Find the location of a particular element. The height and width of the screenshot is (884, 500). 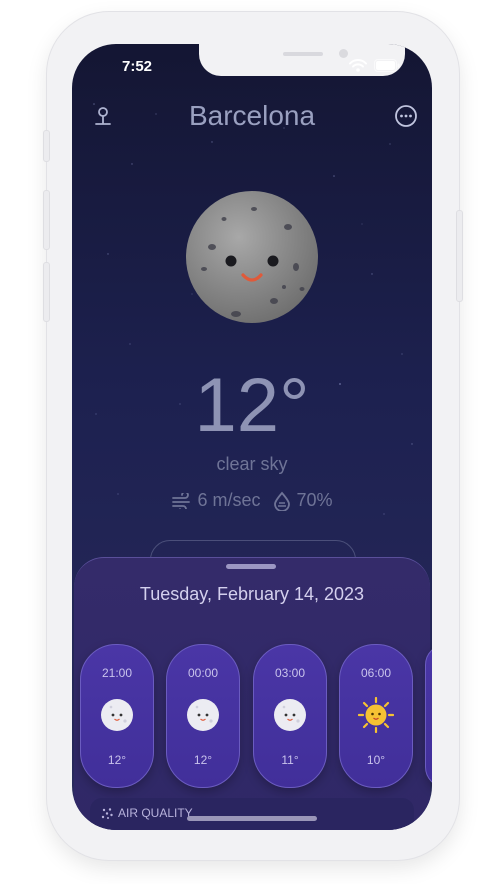

speaker-grille is located at coordinates (303, 54).